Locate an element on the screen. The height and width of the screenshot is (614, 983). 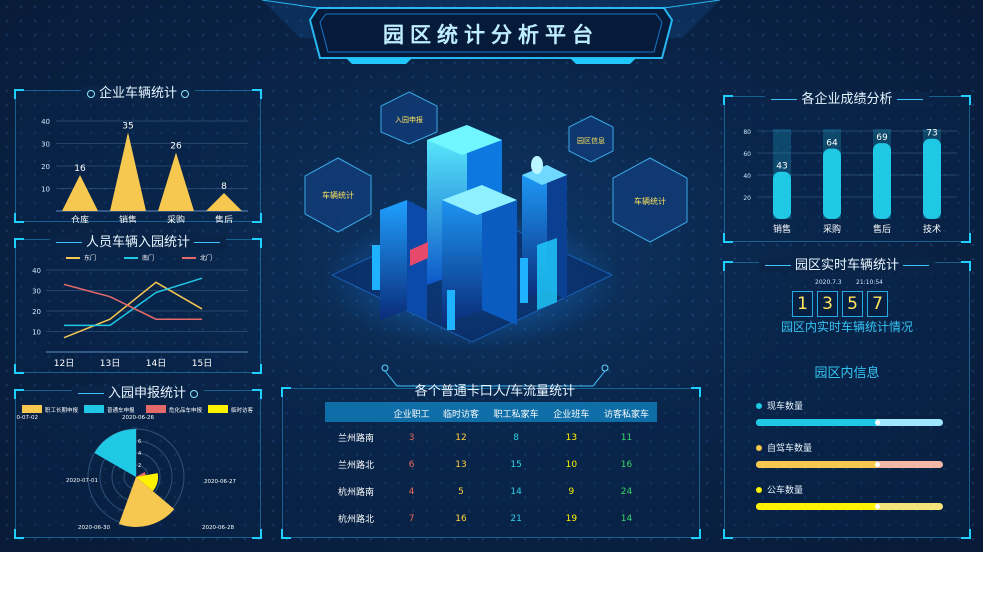
hex-badge-apply: 入园申报 is located at coordinates (409, 118).